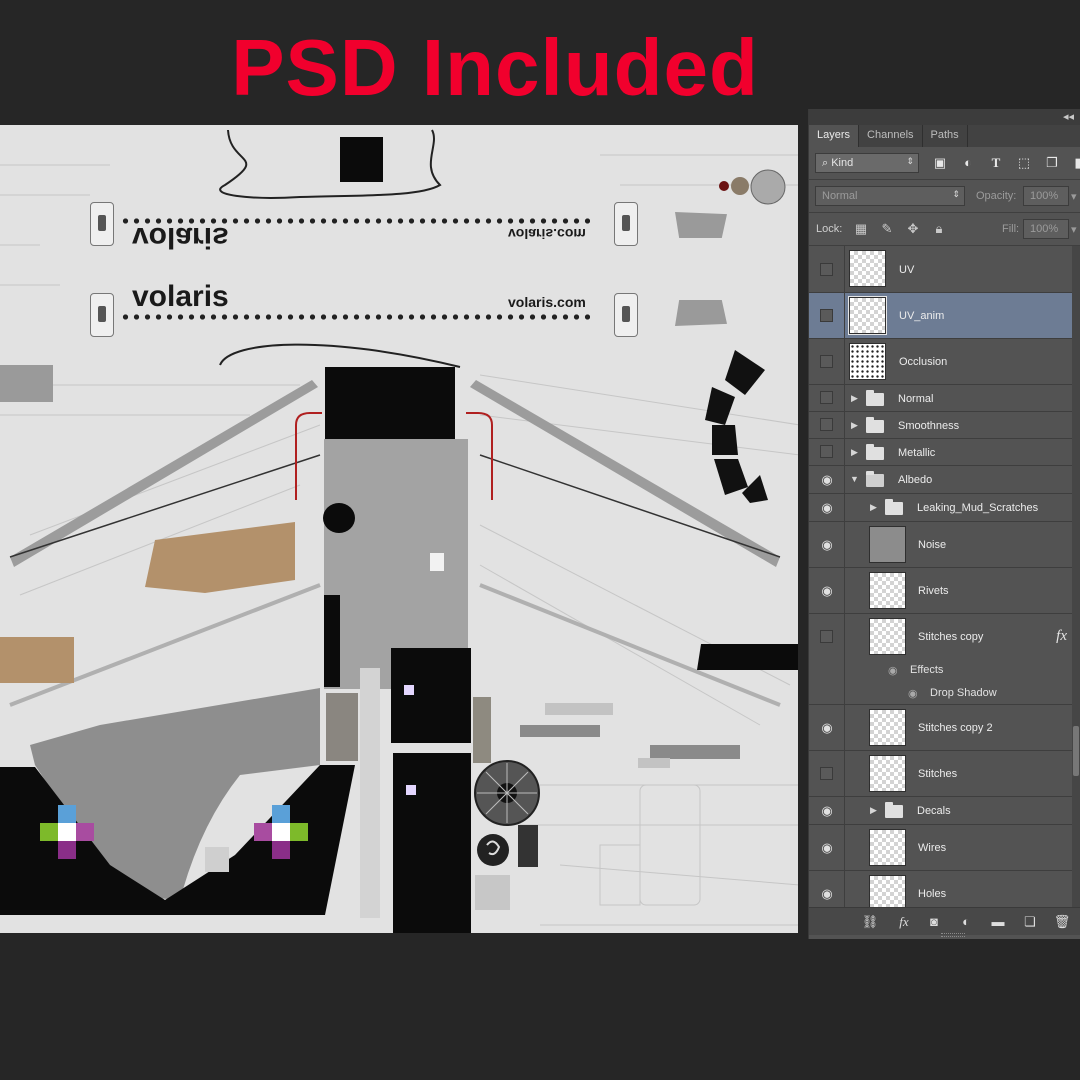 The image size is (1080, 1080). I want to click on add-mask-icon: ◙, so click(934, 922).